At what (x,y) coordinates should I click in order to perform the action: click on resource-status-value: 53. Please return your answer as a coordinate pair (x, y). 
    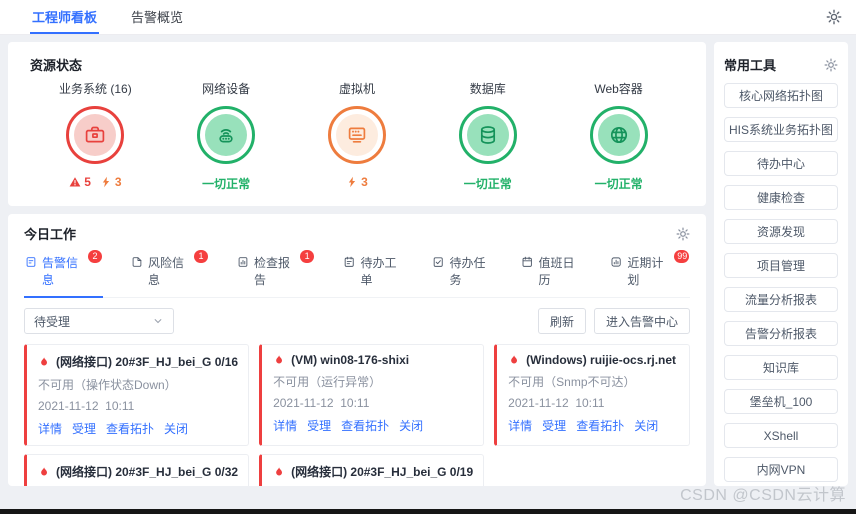
    Looking at the image, I should click on (95, 182).